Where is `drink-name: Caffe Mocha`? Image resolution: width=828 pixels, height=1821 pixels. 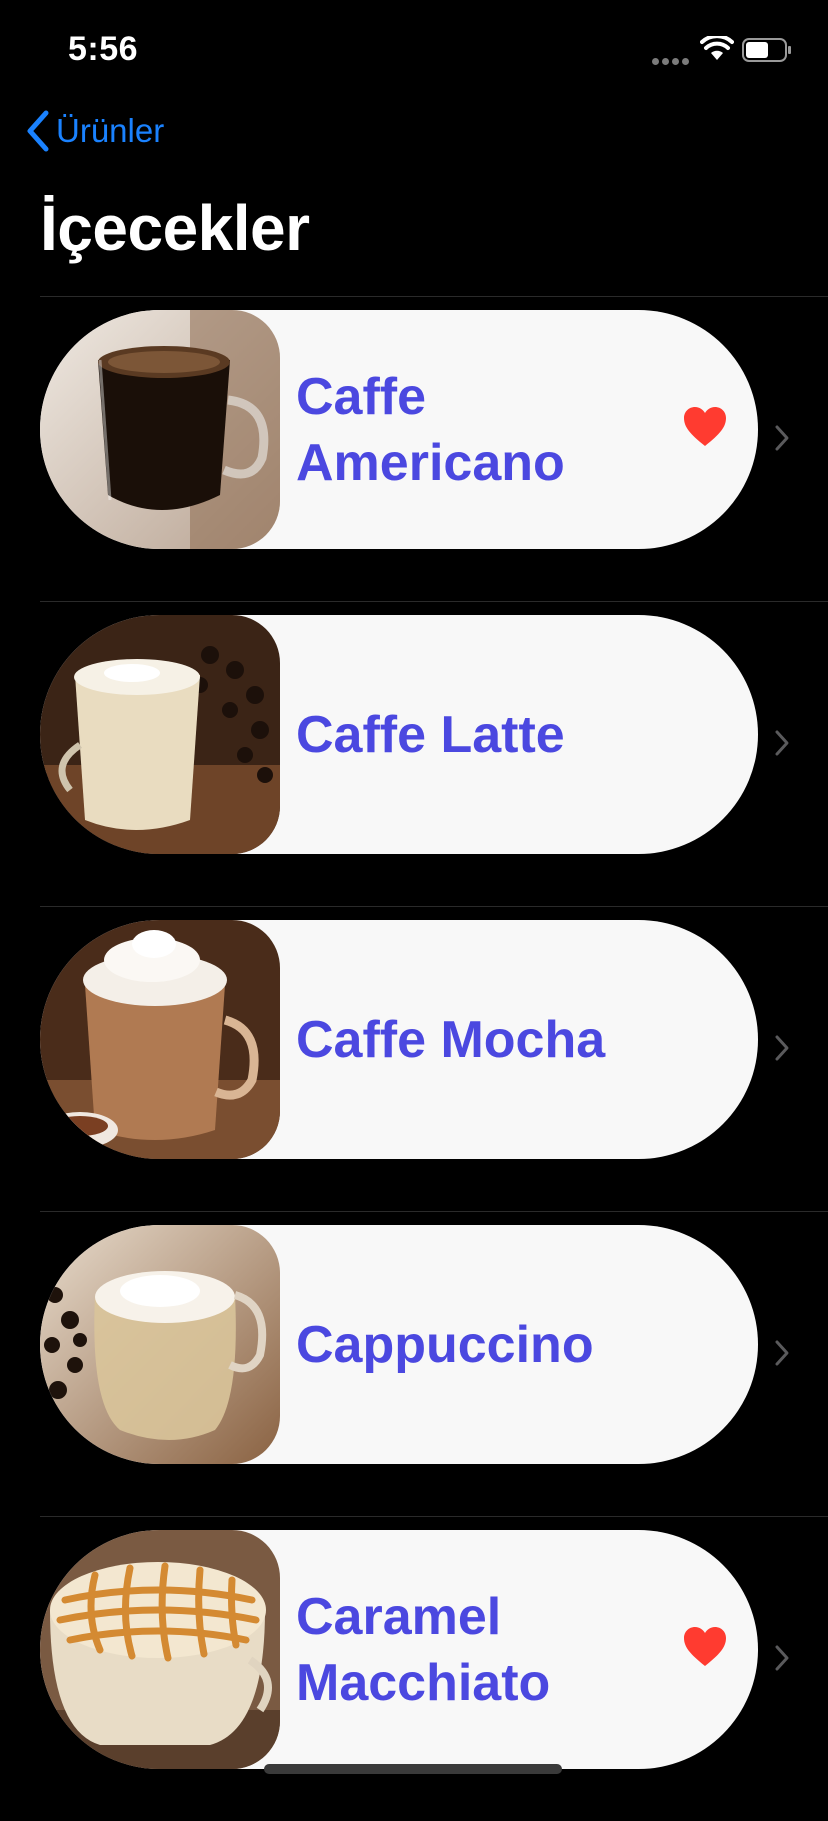
drink-name: Caffe Mocha is located at coordinates (451, 1039).